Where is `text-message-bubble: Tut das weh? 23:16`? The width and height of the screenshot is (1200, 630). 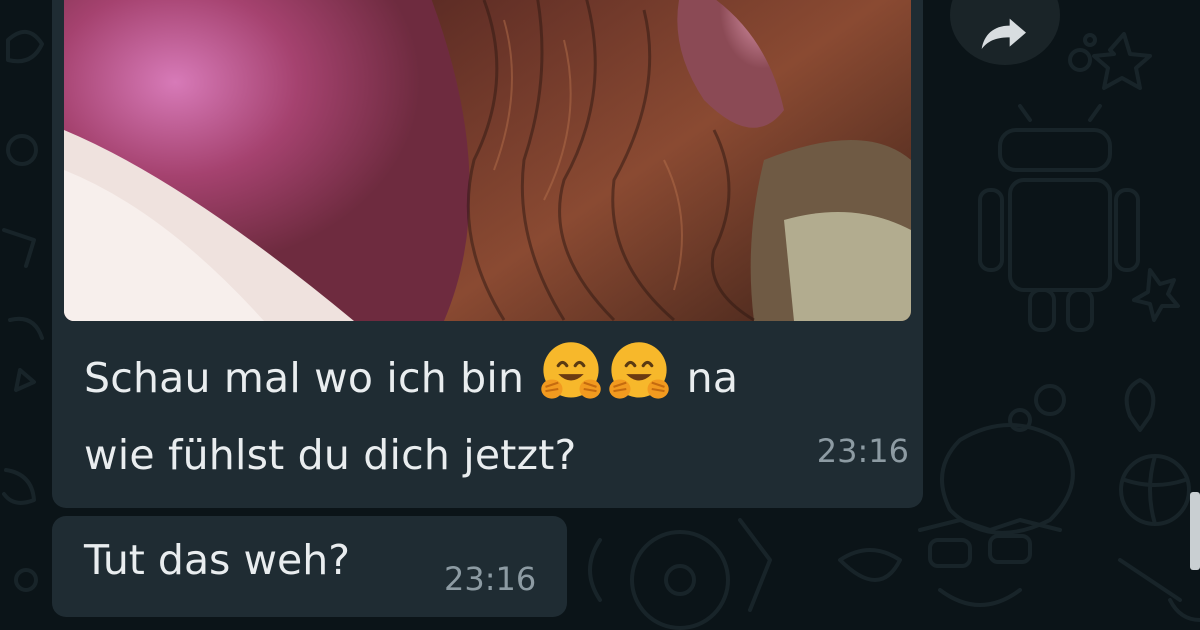
text-message-bubble: Tut das weh? 23:16 is located at coordinates (309, 566).